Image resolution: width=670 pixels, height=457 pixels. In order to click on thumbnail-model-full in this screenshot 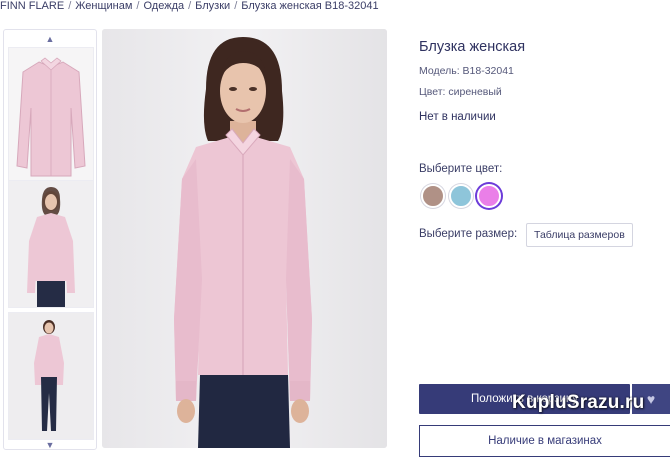, I will do `click(51, 376)`.